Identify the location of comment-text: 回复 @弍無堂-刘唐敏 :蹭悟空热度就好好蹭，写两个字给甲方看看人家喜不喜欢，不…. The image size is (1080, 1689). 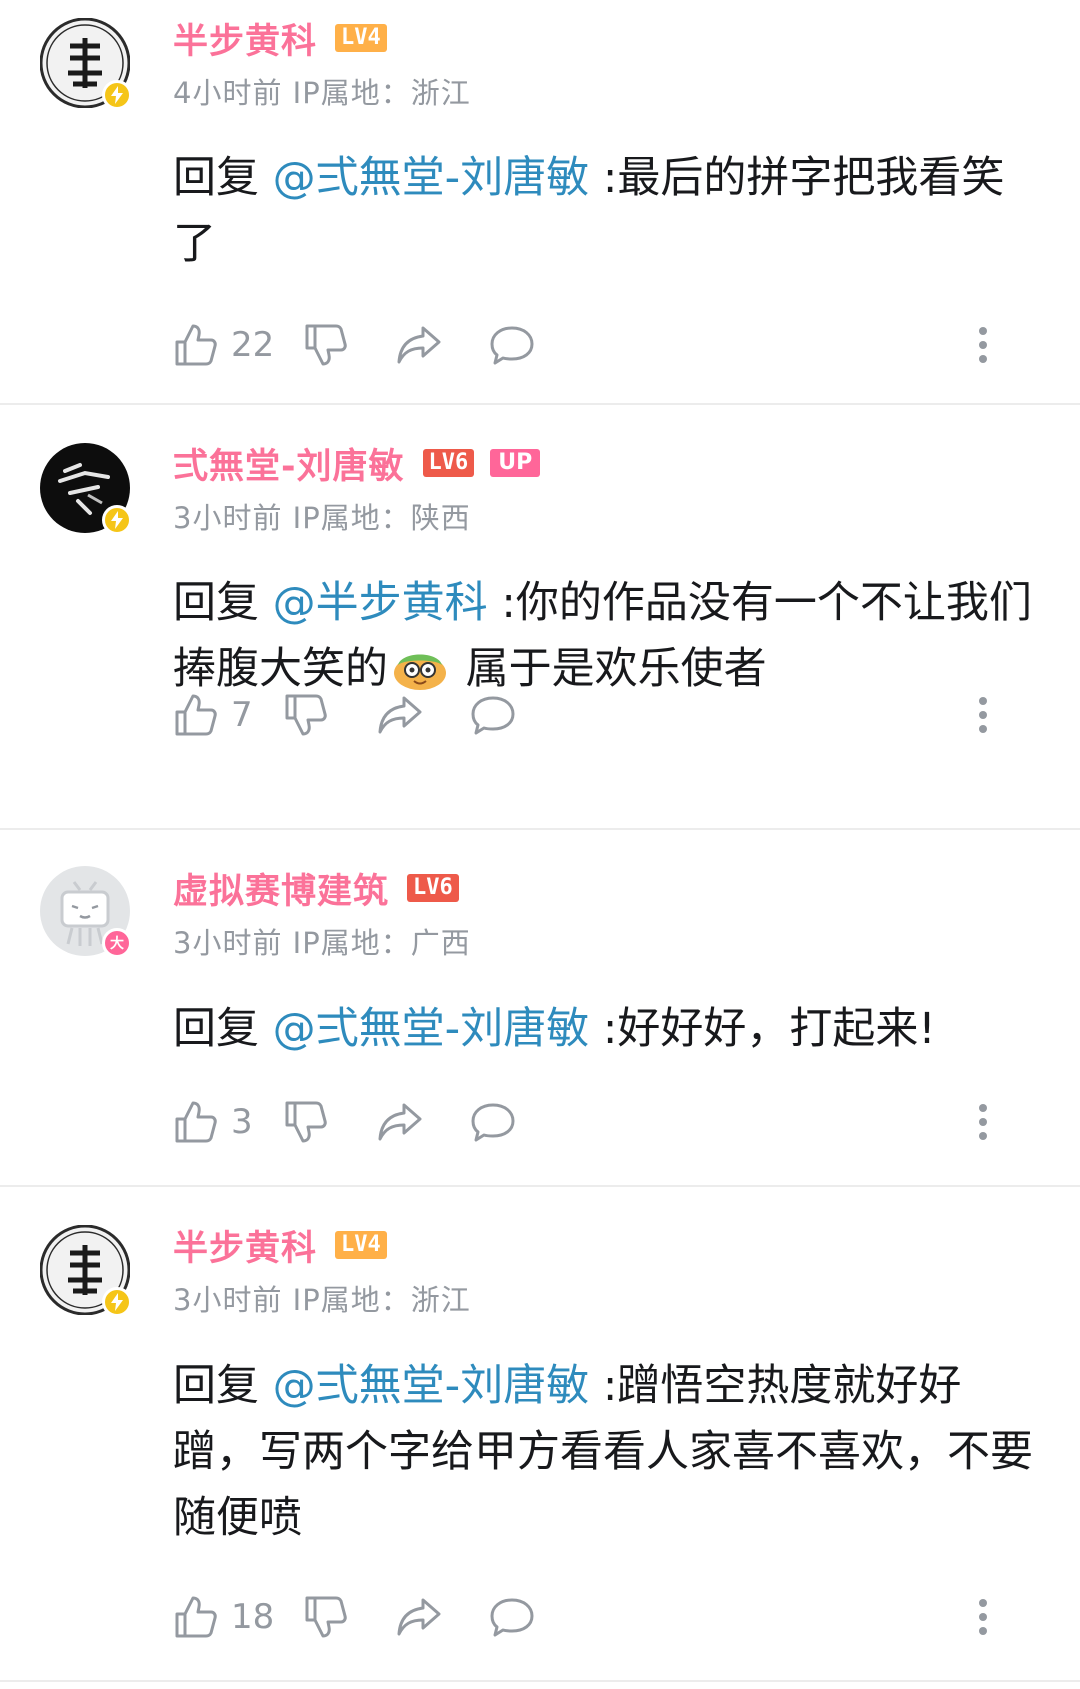
(608, 1452).